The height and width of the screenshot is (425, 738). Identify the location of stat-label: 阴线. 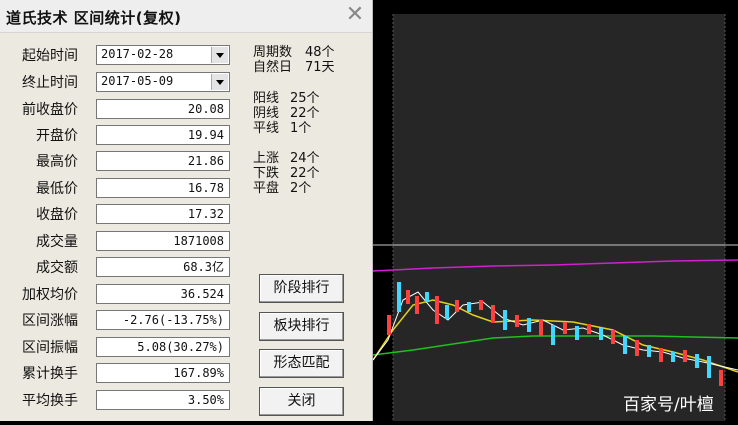
(266, 113).